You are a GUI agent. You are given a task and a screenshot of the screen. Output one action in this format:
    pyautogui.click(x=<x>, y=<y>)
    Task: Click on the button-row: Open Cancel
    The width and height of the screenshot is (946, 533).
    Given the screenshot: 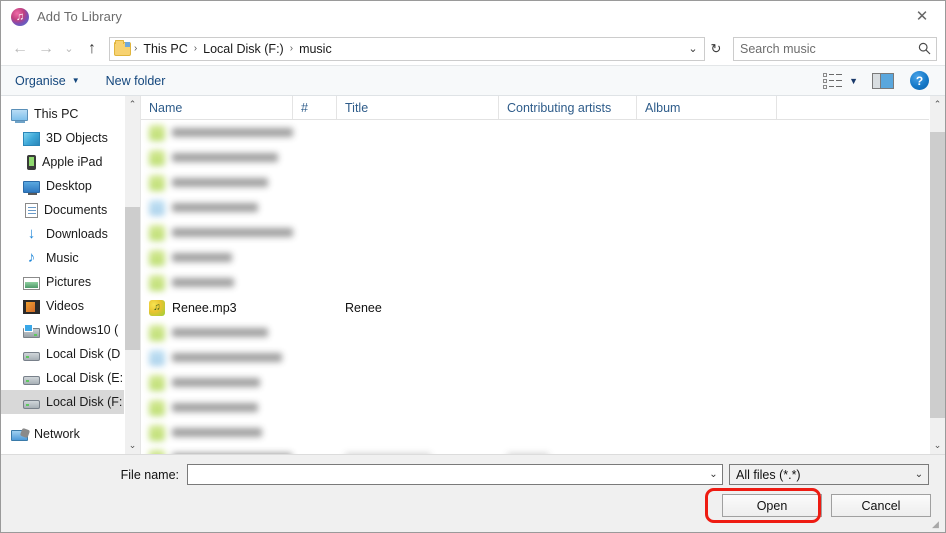 What is the action you would take?
    pyautogui.click(x=473, y=504)
    